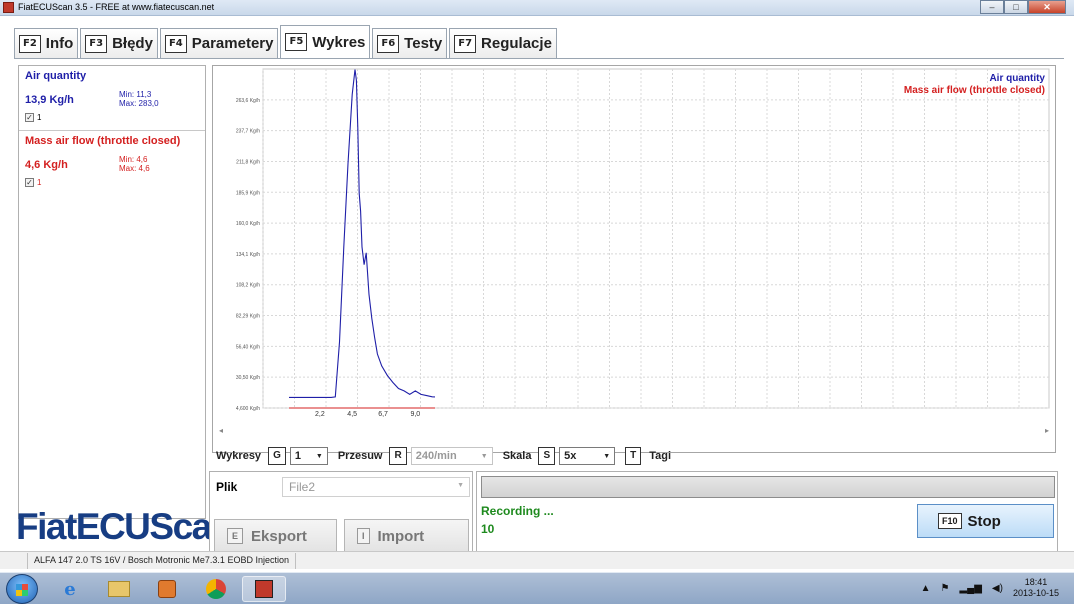  I want to click on parameter-min: Min: 11,3, so click(135, 94).